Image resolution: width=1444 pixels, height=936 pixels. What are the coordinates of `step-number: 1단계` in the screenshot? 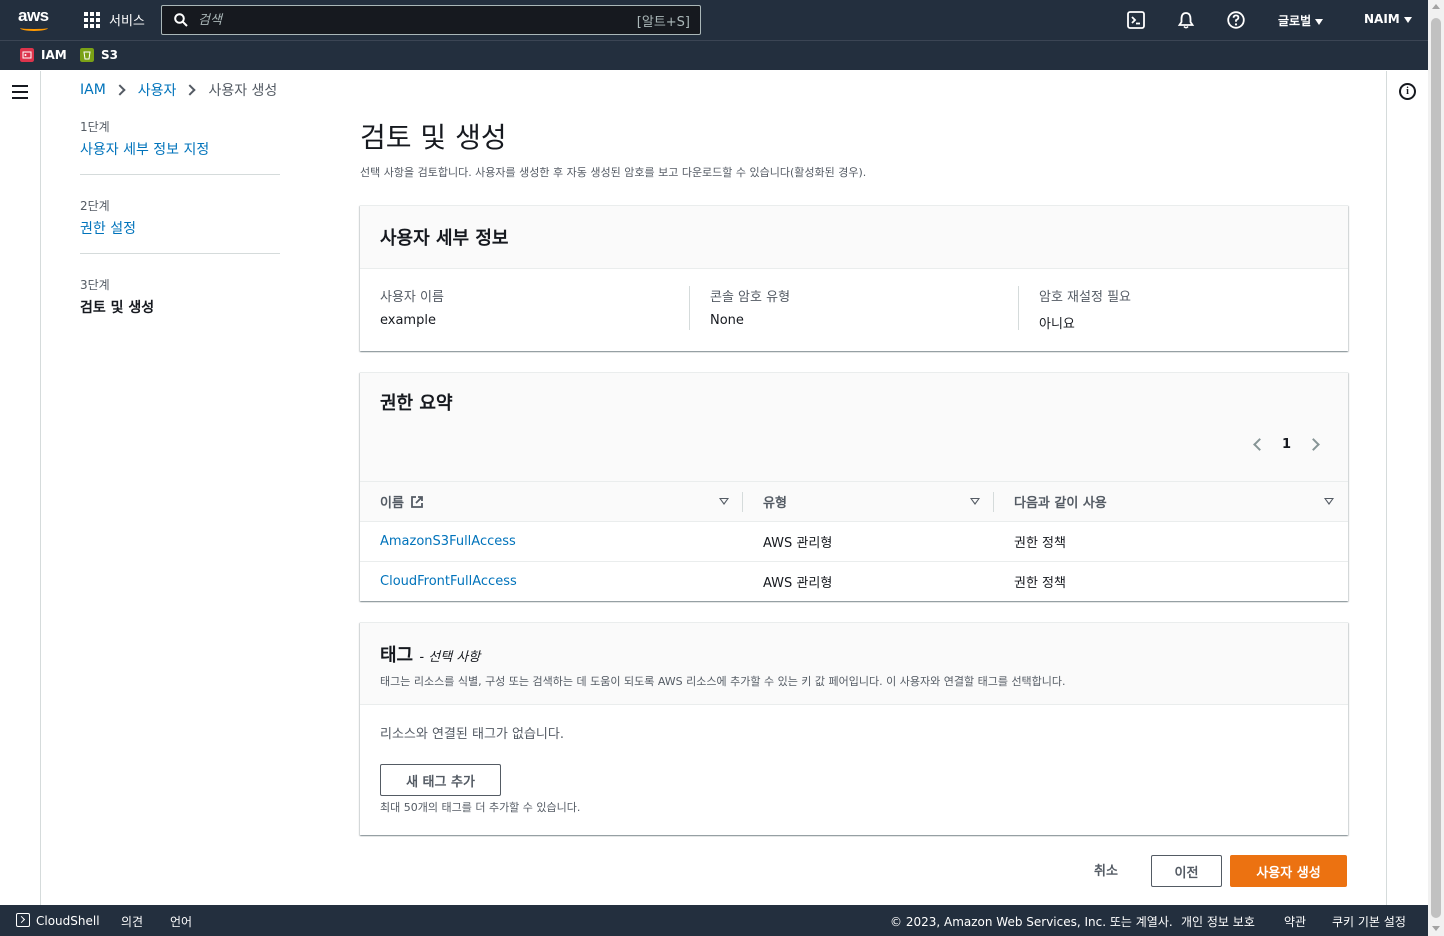 It's located at (95, 127).